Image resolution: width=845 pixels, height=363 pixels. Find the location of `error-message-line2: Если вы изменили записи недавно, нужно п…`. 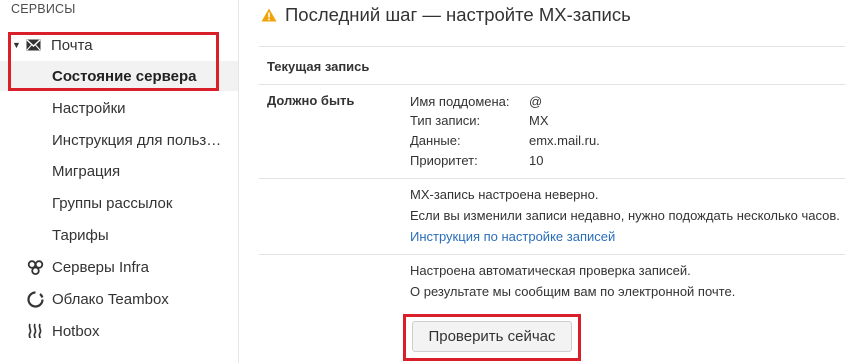

error-message-line2: Если вы изменили записи недавно, нужно п… is located at coordinates (625, 215).